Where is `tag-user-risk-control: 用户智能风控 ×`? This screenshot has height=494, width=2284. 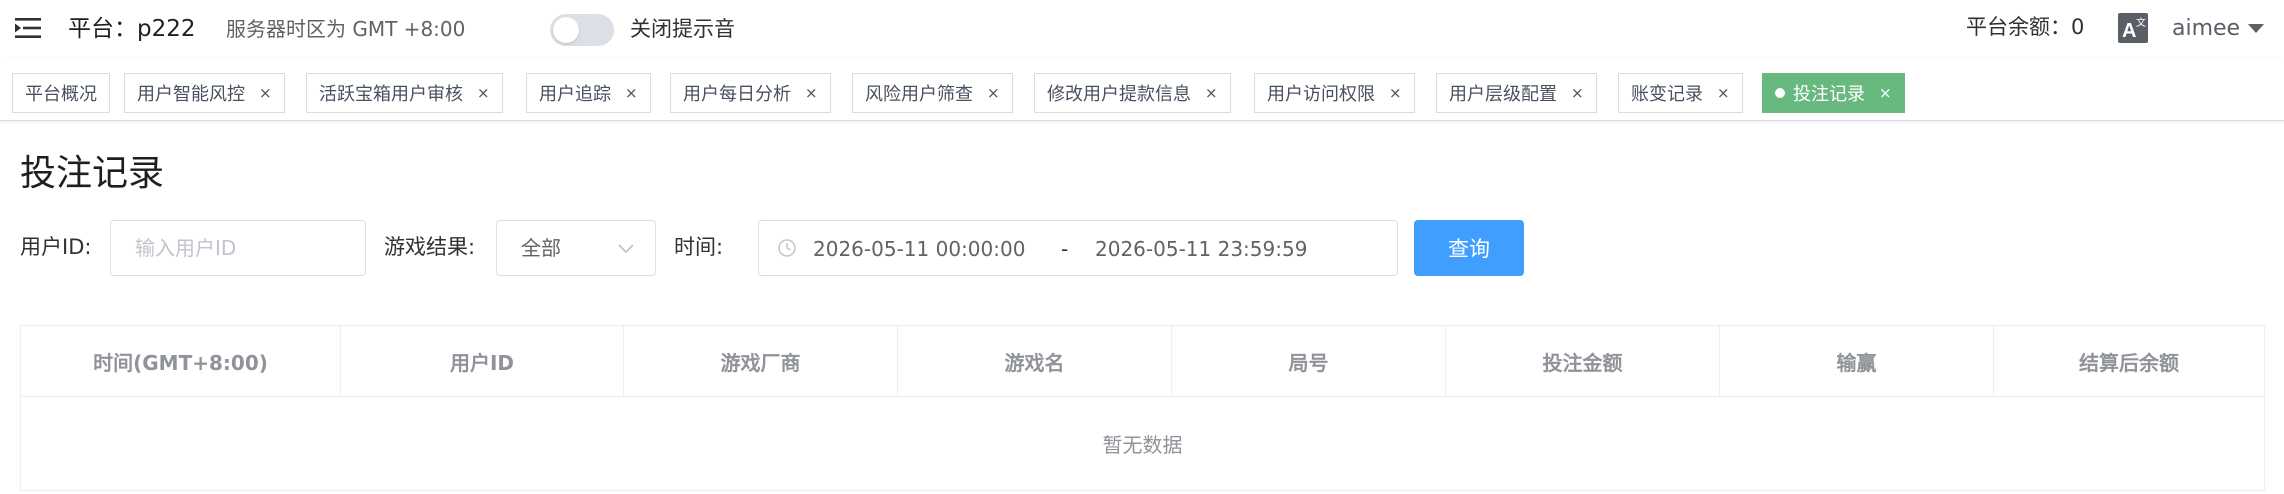
tag-user-risk-control: 用户智能风控 × is located at coordinates (204, 93).